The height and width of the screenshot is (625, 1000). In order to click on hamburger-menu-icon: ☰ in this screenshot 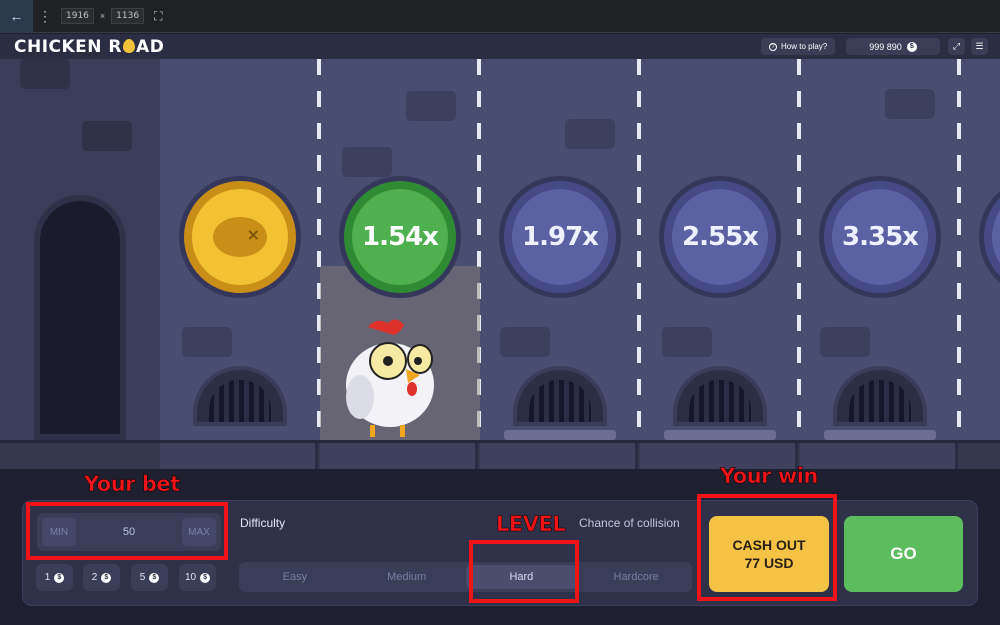, I will do `click(979, 46)`.